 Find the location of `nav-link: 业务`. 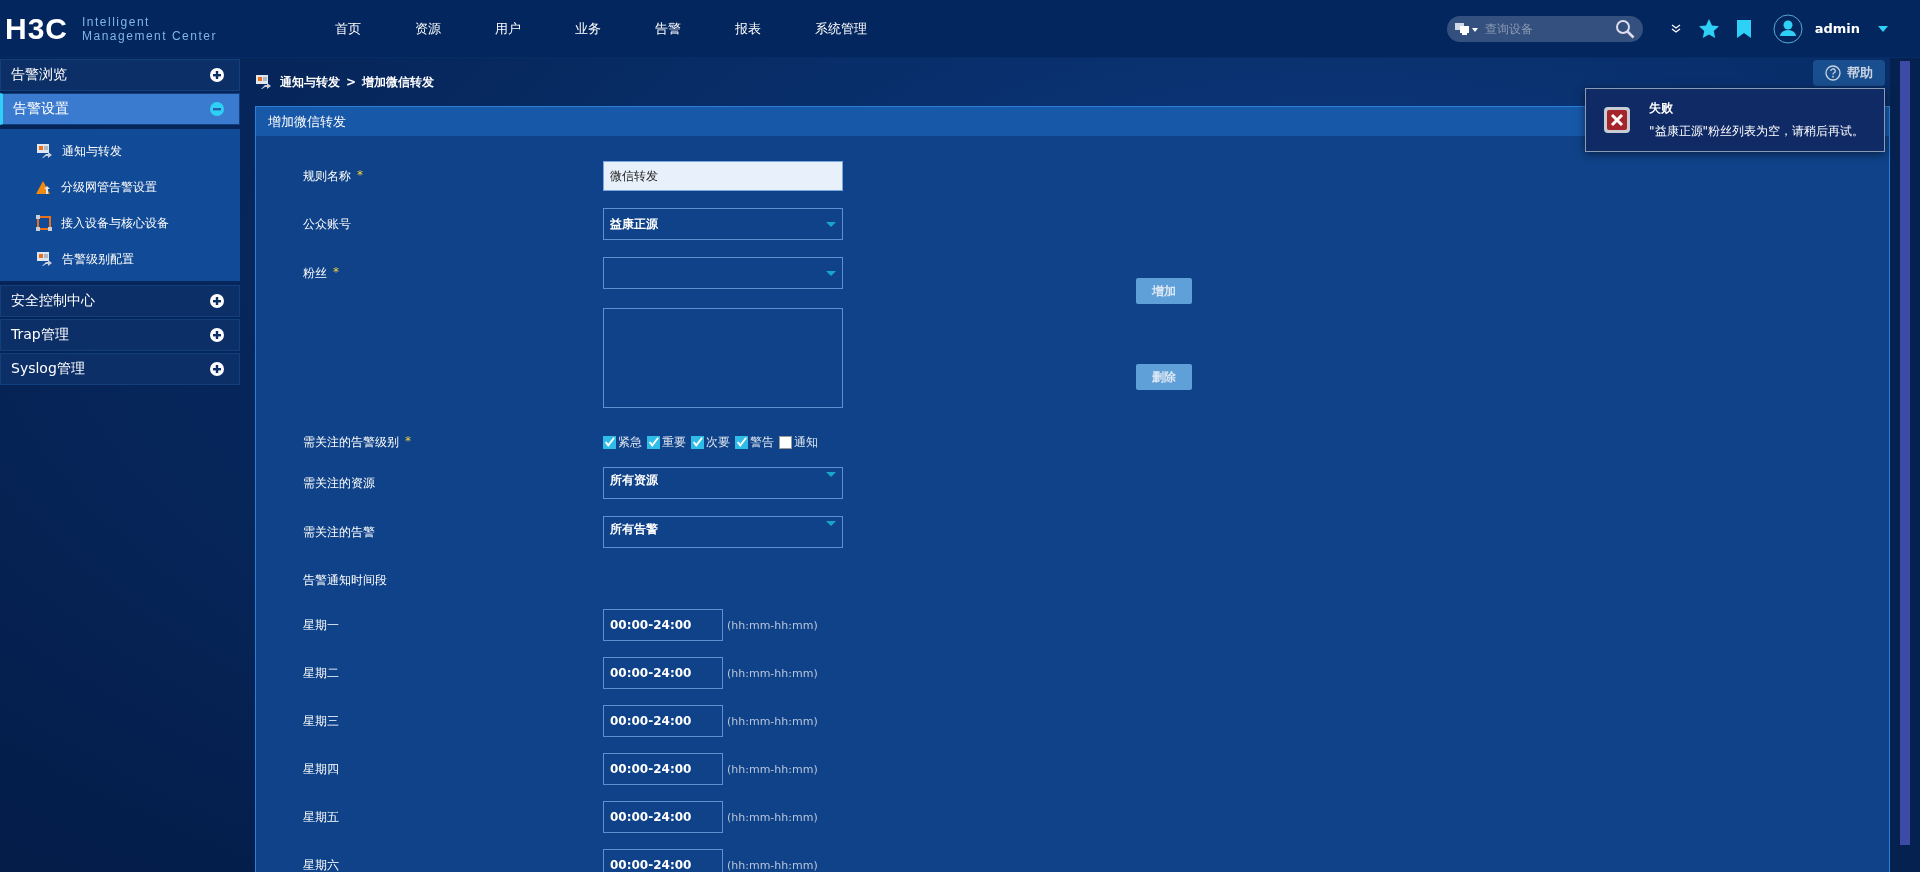

nav-link: 业务 is located at coordinates (588, 28).